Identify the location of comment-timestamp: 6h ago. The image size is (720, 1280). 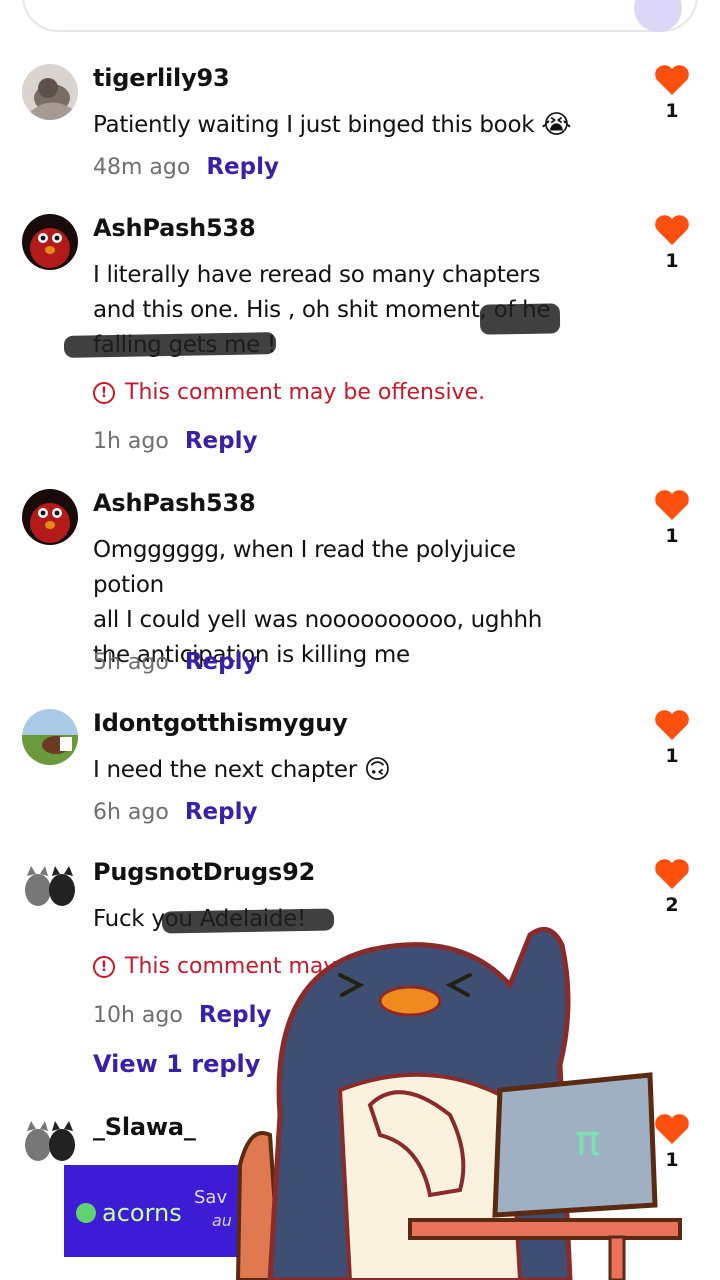
(131, 812).